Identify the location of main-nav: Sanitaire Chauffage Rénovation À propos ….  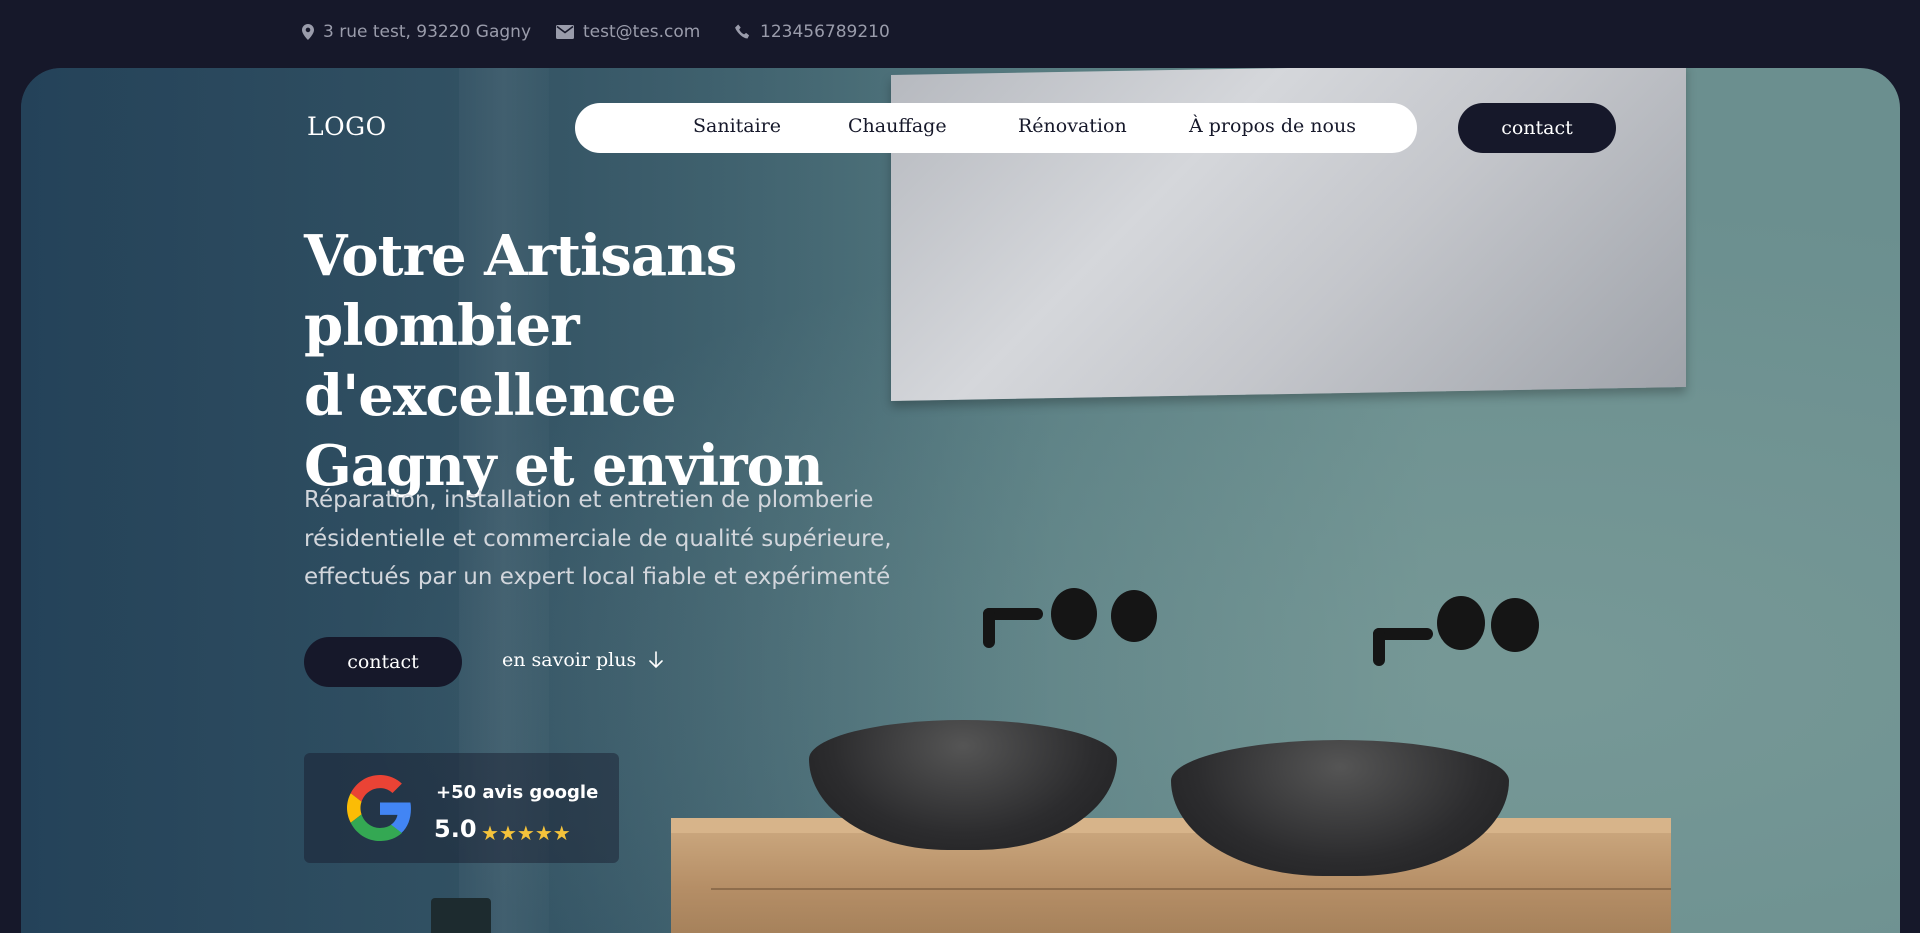
(996, 128).